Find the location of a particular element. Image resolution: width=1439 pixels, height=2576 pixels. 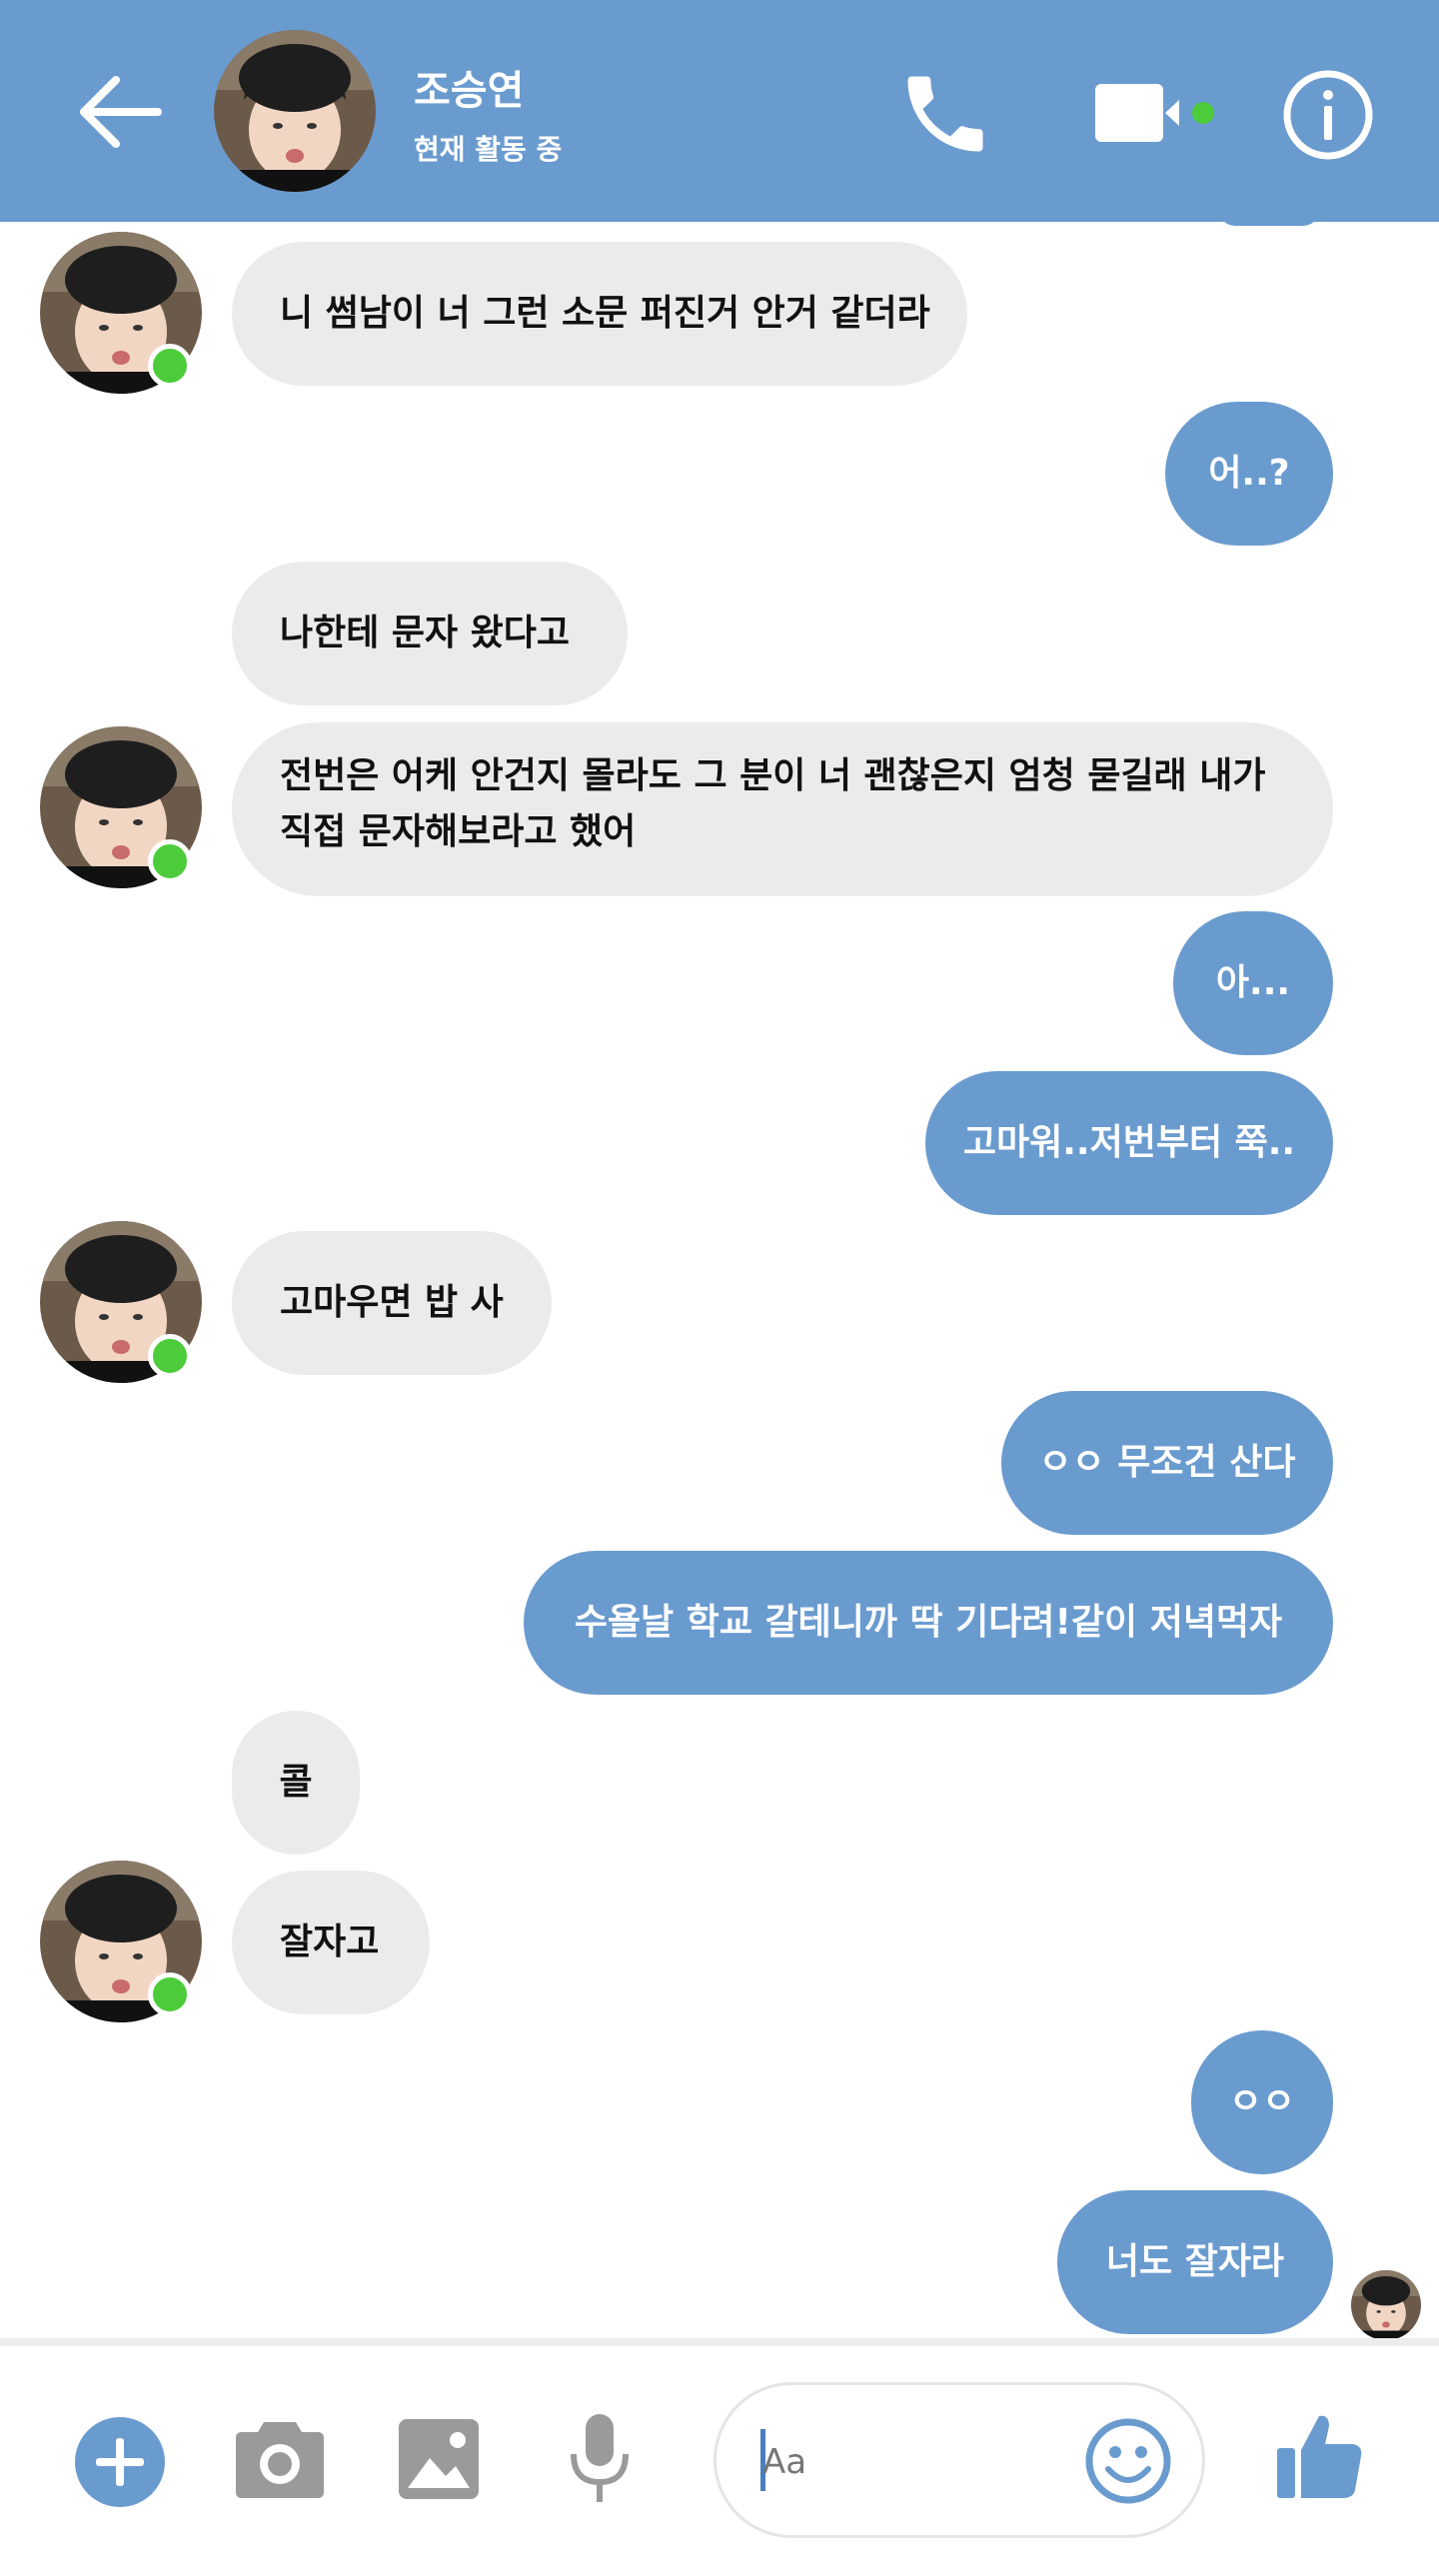

plus-icon is located at coordinates (120, 2464).